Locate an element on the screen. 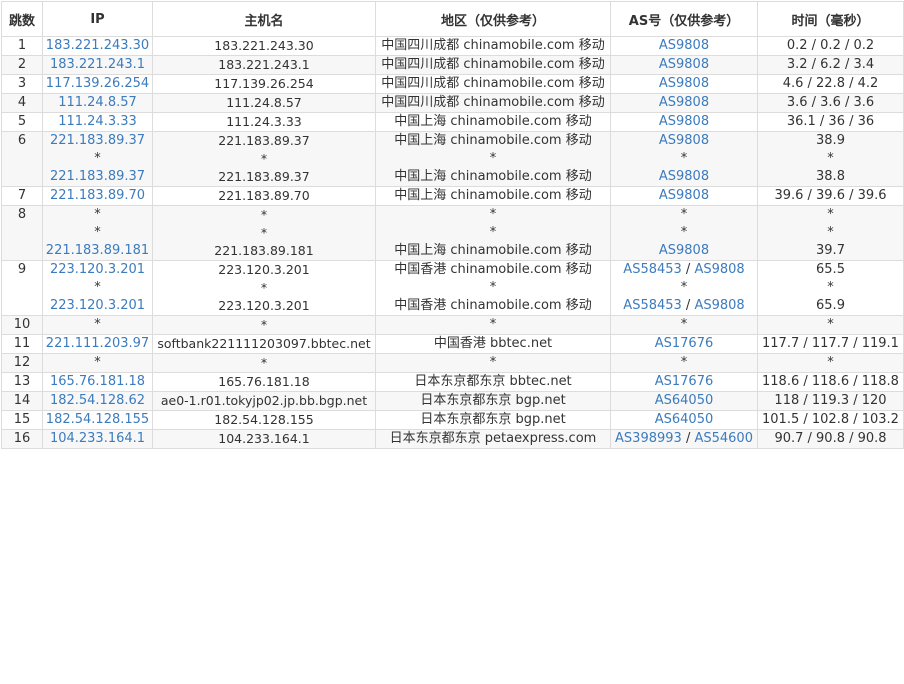 The height and width of the screenshot is (684, 904). as-cell: AS17676 is located at coordinates (684, 382).